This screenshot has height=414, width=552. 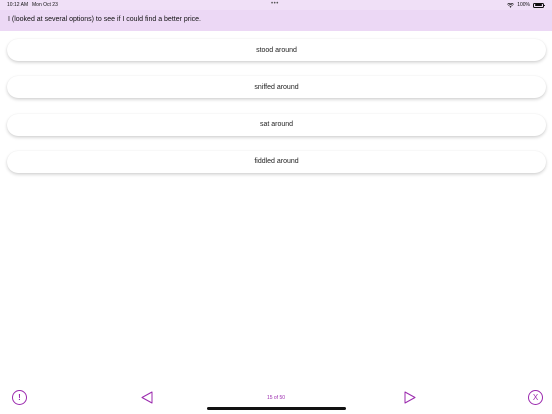 What do you see at coordinates (45, 5) in the screenshot?
I see `status-date: Mon Oct 23` at bounding box center [45, 5].